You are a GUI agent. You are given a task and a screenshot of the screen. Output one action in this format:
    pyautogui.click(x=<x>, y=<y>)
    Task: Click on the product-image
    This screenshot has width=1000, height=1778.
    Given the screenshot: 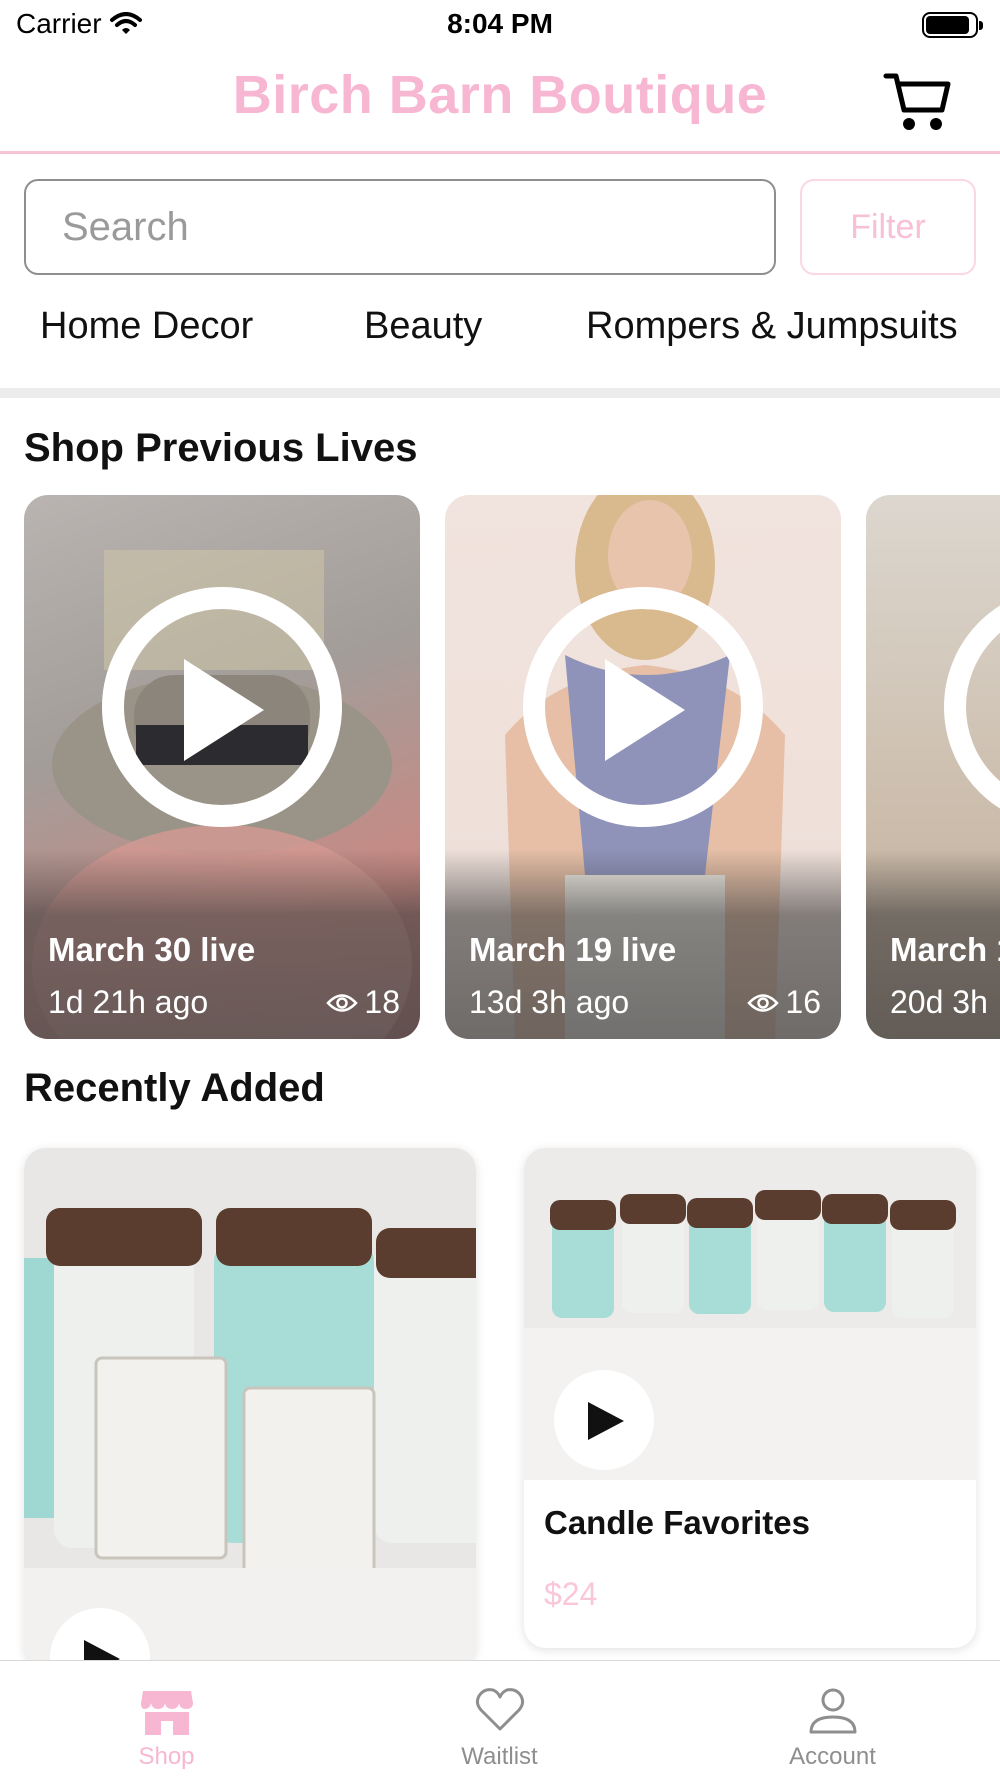 What is the action you would take?
    pyautogui.click(x=250, y=1408)
    